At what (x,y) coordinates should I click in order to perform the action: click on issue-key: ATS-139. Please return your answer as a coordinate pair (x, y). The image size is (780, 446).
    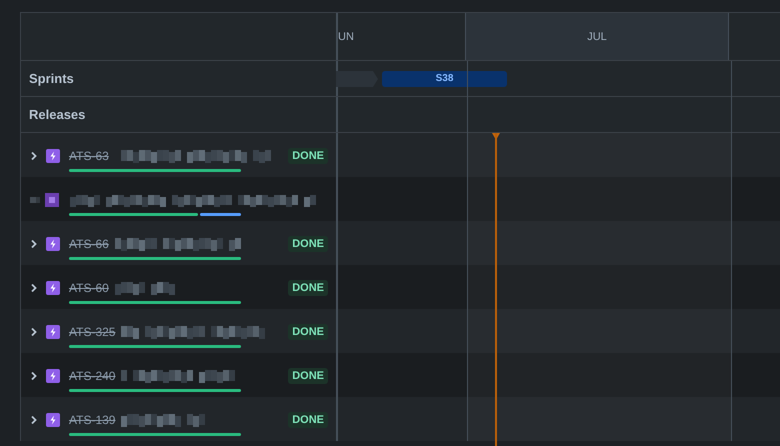
    Looking at the image, I should click on (92, 420).